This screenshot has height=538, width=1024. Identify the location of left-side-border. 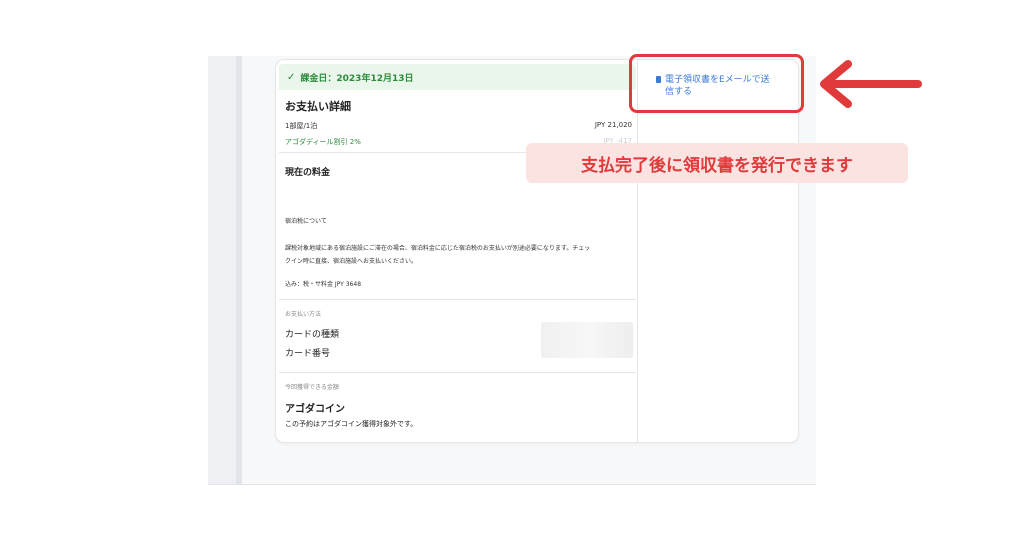
(239, 270).